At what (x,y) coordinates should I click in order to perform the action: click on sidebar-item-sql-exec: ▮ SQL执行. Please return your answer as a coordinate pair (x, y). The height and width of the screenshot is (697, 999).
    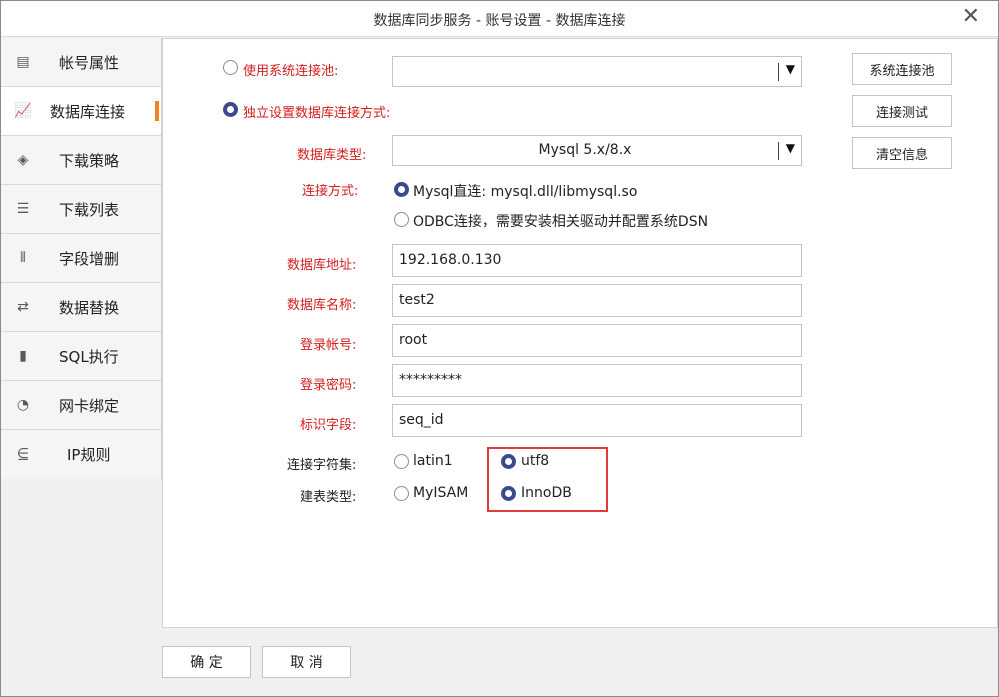
    Looking at the image, I should click on (81, 356).